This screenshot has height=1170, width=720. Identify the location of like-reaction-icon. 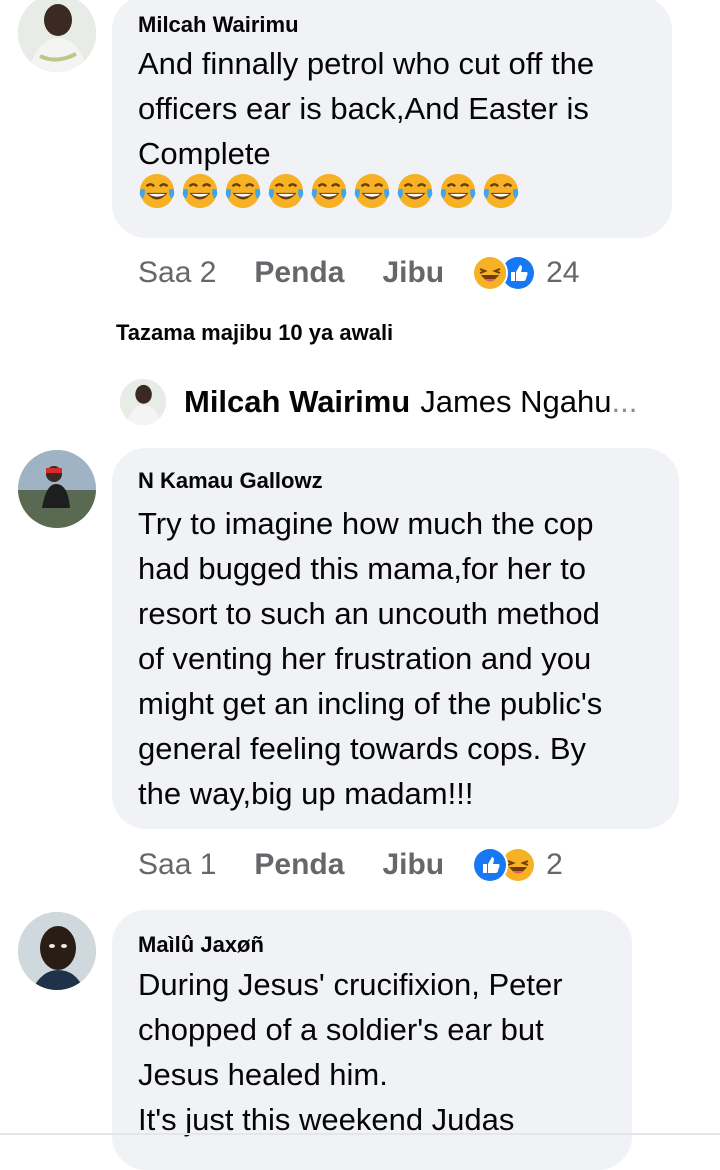
(490, 865).